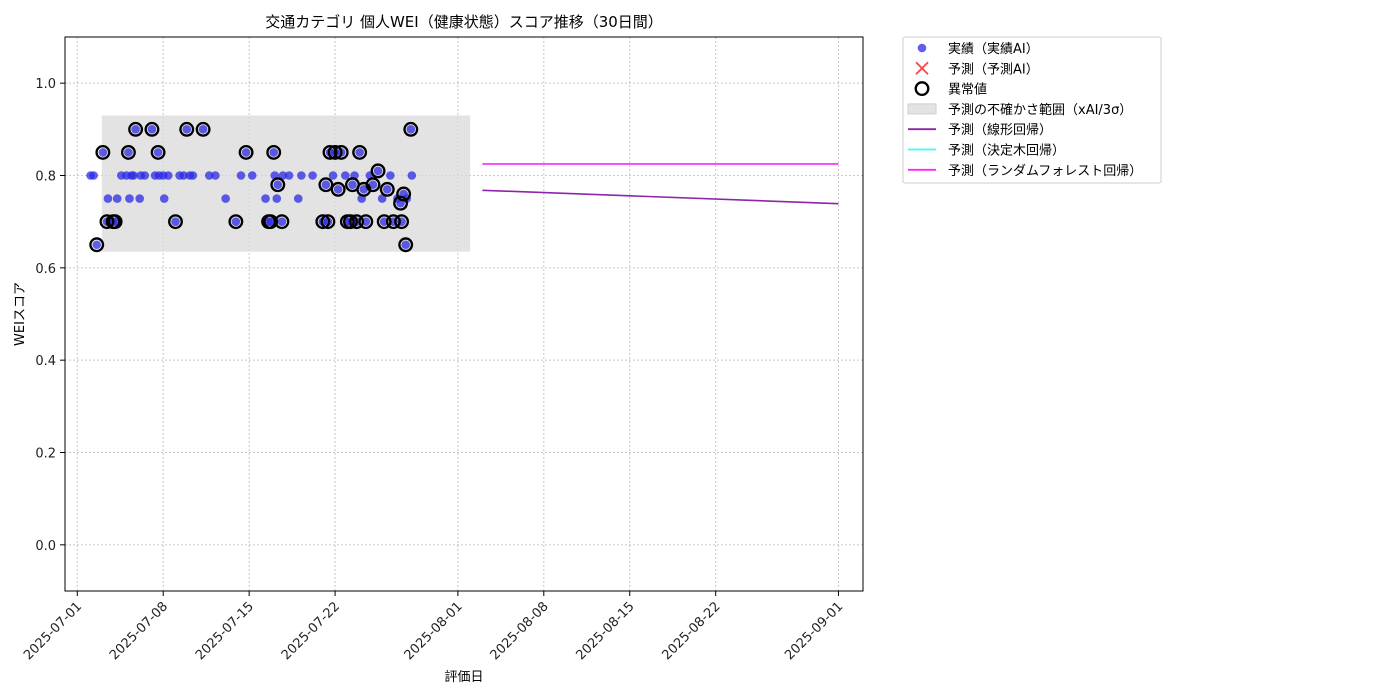 The image size is (1400, 700). I want to click on x-tick-label: 2025-09-01, so click(814, 631).